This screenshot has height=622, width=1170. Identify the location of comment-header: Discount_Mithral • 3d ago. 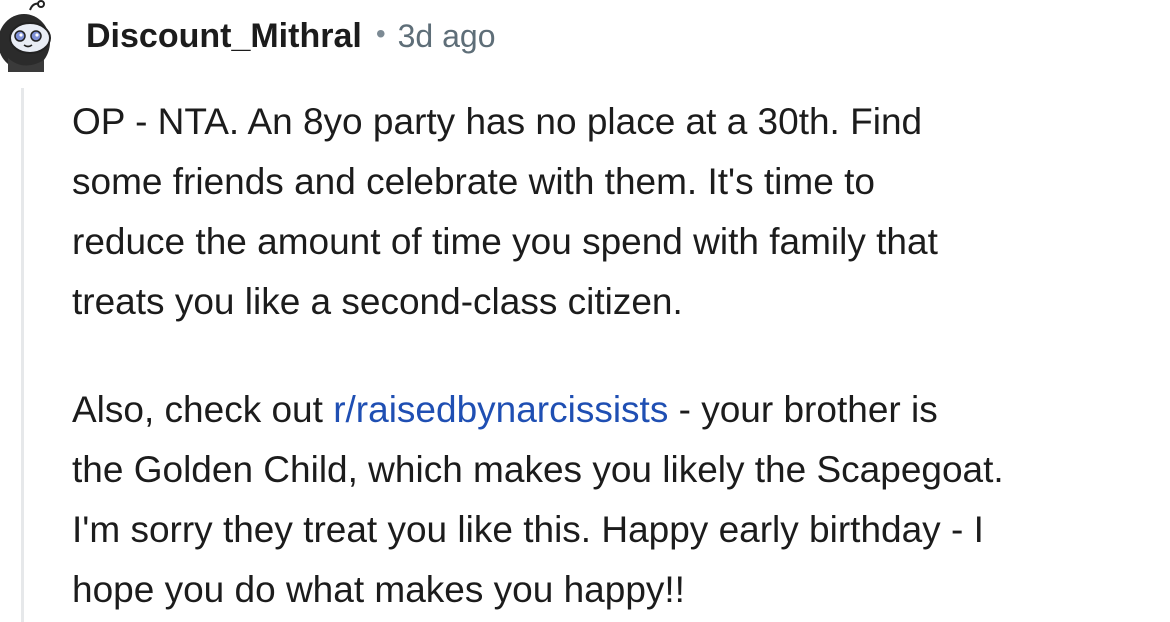
(291, 36).